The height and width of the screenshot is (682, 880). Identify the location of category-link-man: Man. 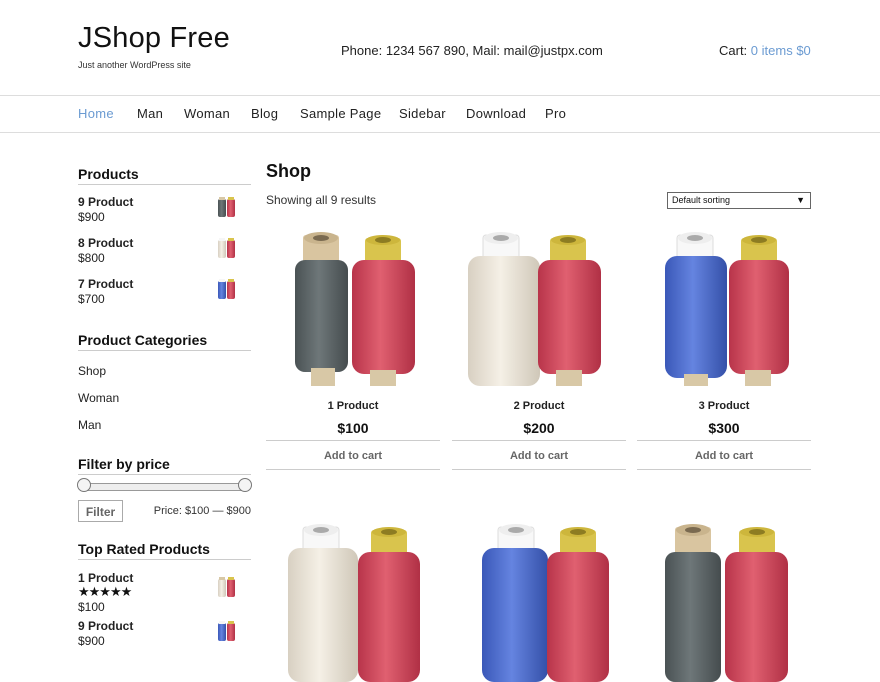
(89, 425).